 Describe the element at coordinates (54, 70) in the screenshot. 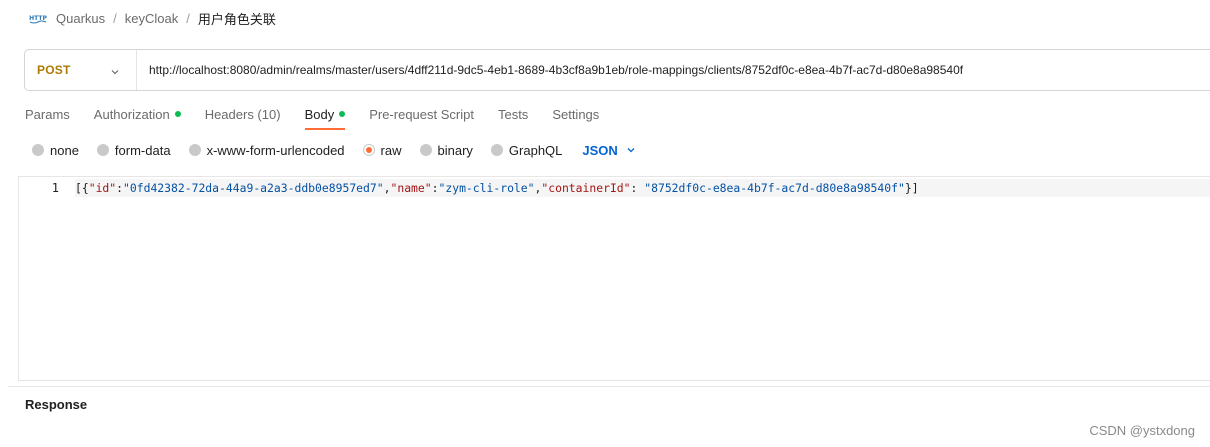

I see `method-label: POST` at that location.